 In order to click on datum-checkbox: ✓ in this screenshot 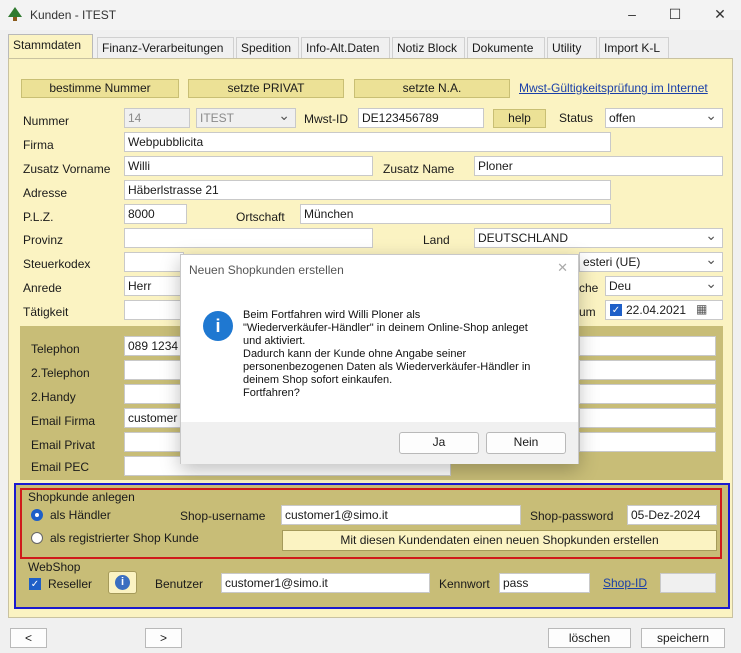, I will do `click(616, 310)`.